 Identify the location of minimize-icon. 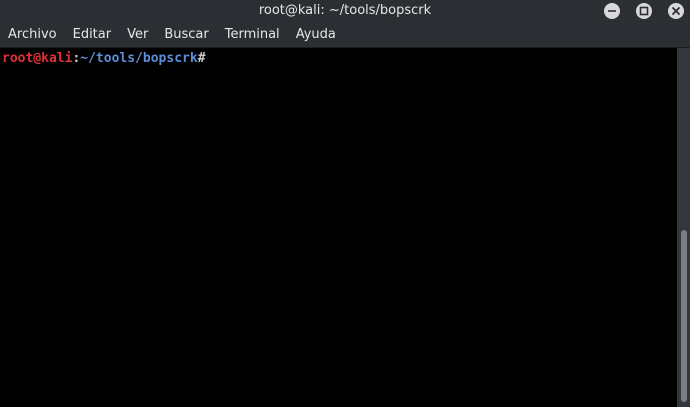
(612, 11).